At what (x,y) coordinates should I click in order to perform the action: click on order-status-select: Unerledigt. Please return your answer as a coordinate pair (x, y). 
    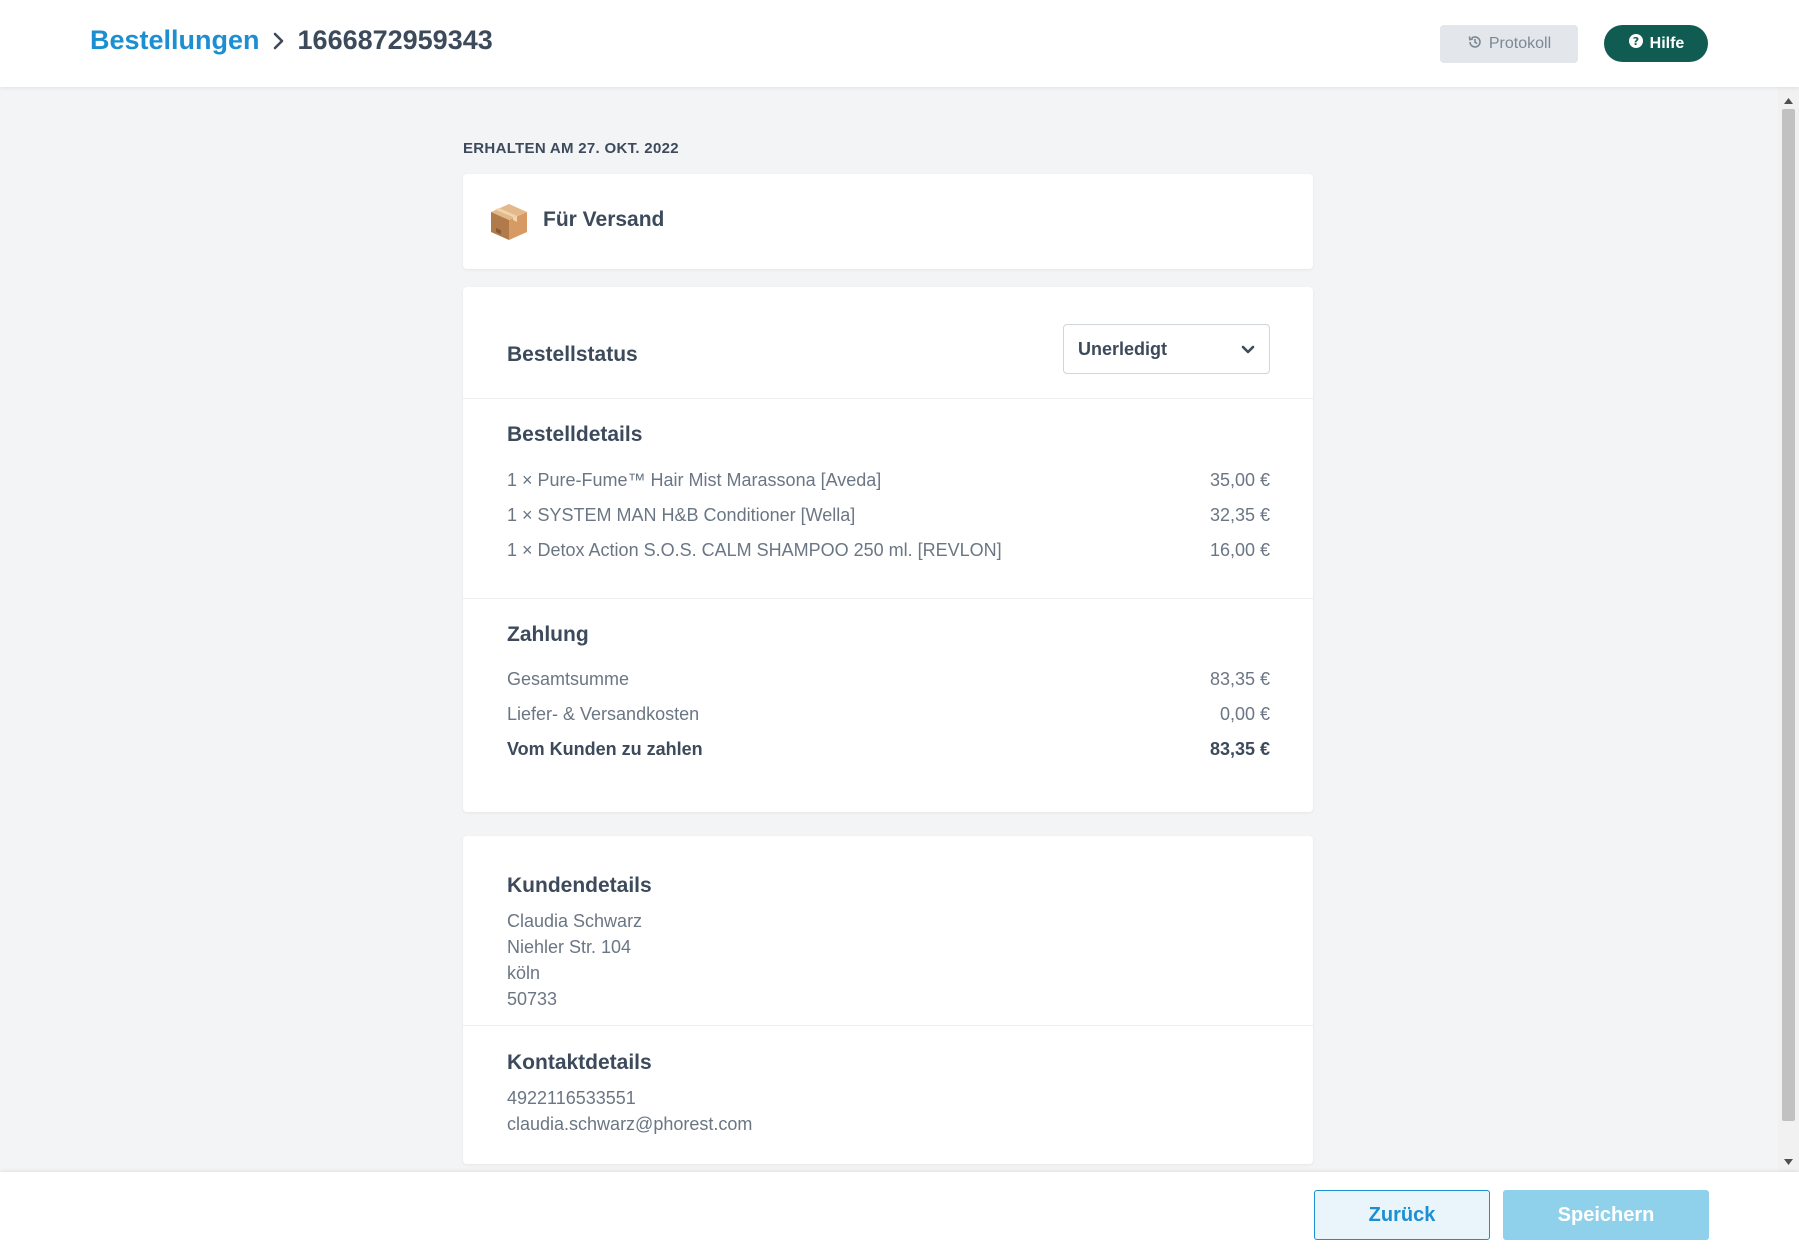
    Looking at the image, I should click on (1166, 349).